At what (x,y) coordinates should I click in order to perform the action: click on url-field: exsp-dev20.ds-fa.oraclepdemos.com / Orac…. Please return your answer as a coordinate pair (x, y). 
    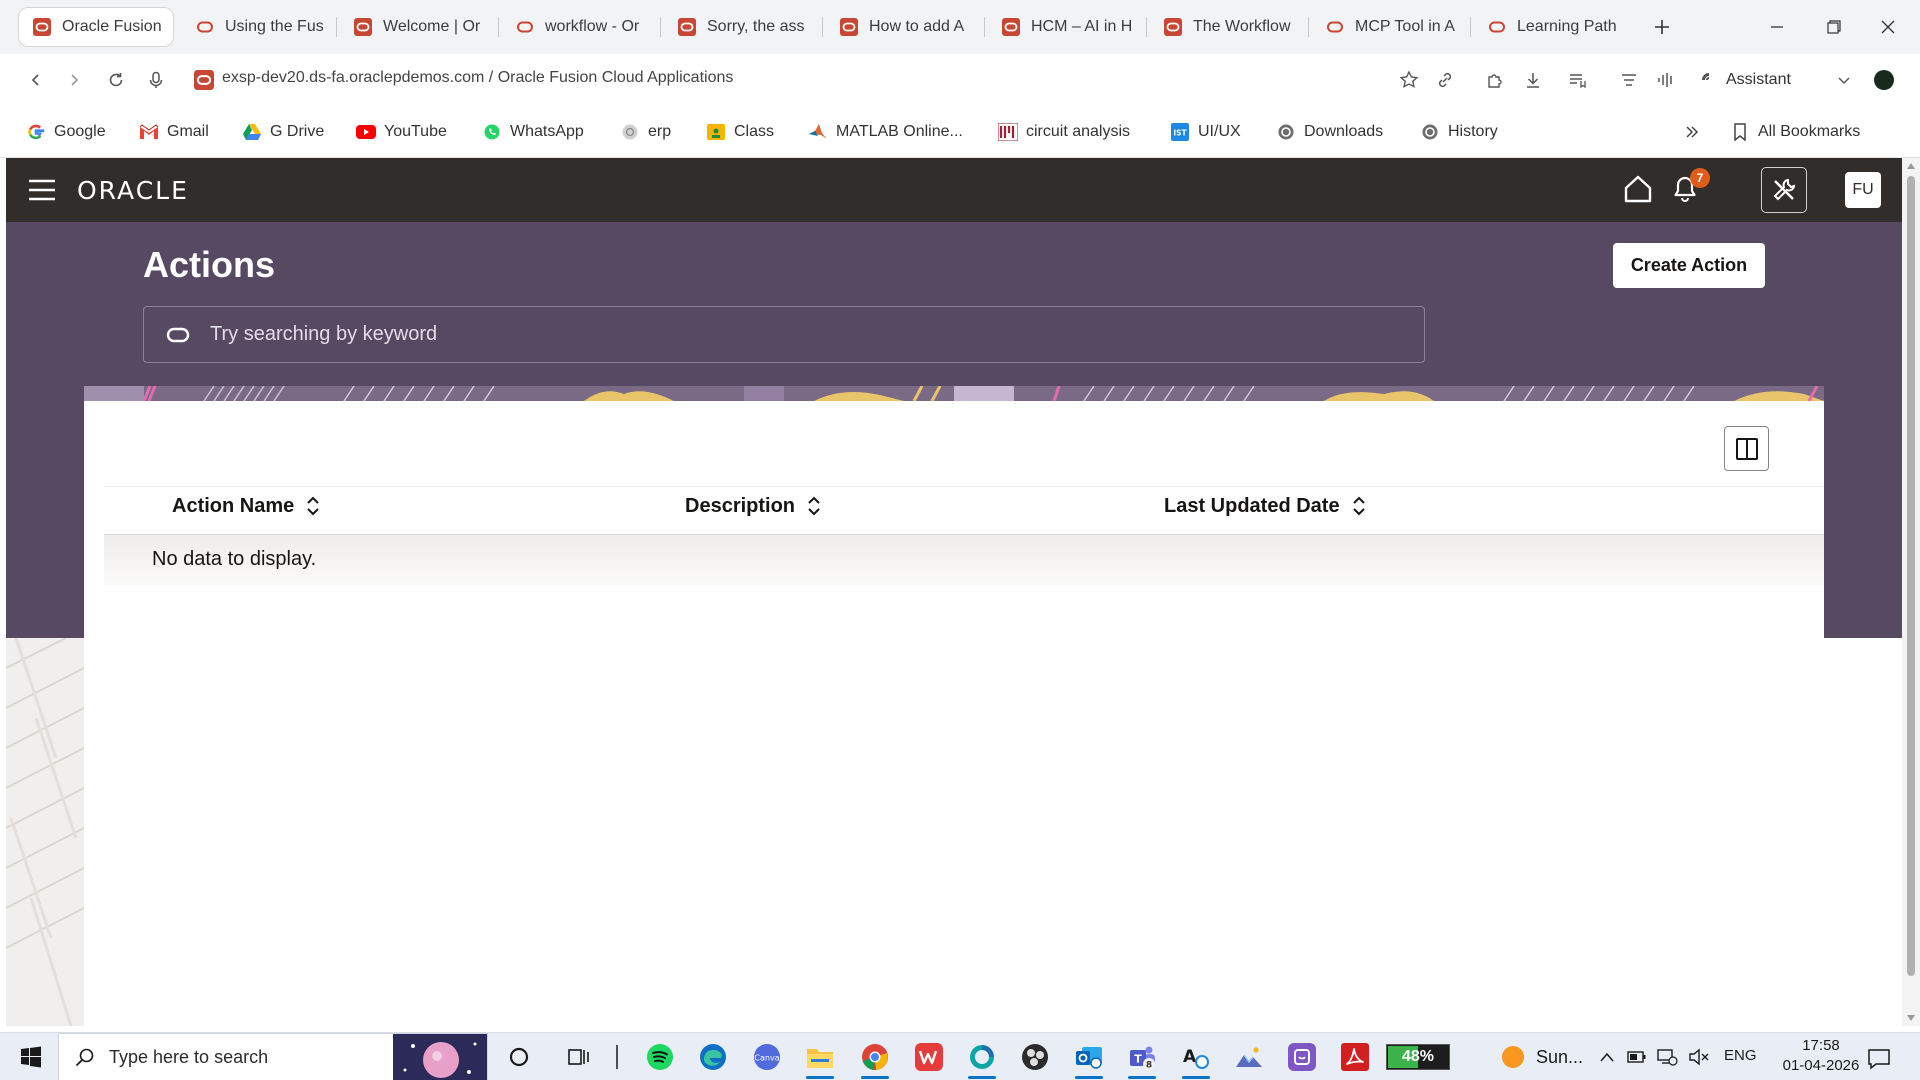
    Looking at the image, I should click on (477, 78).